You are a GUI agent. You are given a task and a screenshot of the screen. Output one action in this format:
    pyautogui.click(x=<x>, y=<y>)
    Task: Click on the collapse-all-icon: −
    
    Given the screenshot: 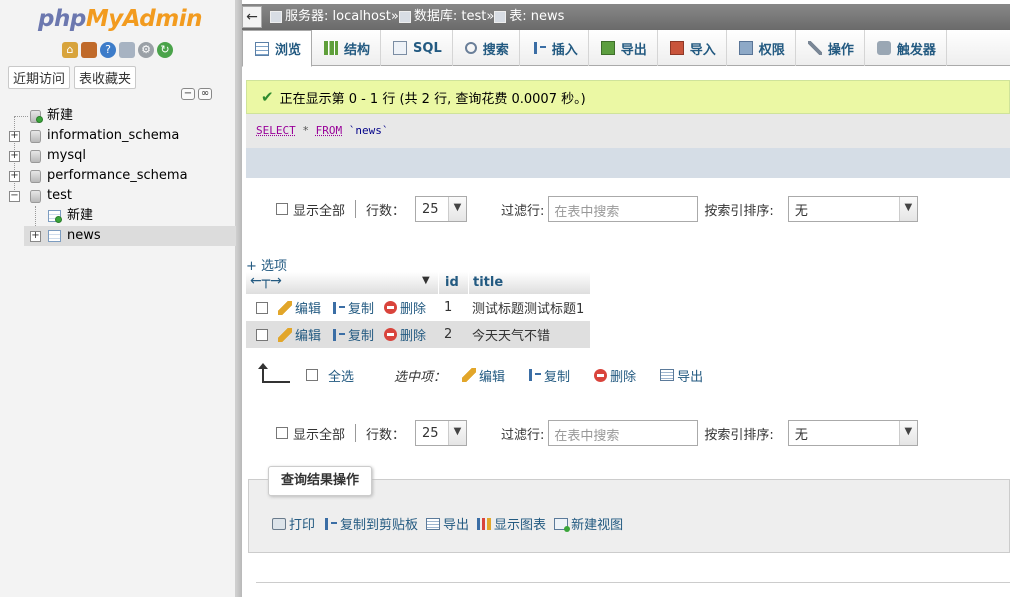 What is the action you would take?
    pyautogui.click(x=188, y=94)
    